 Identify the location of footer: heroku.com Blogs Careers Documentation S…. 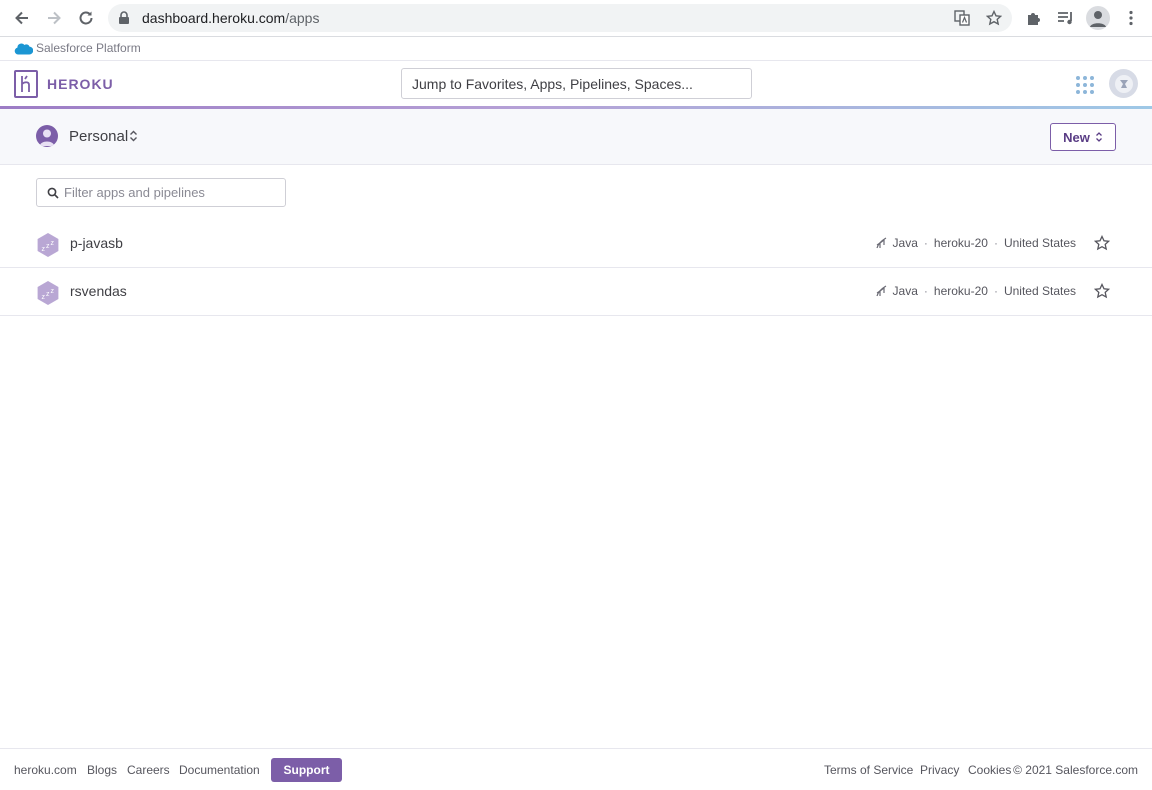
(576, 769).